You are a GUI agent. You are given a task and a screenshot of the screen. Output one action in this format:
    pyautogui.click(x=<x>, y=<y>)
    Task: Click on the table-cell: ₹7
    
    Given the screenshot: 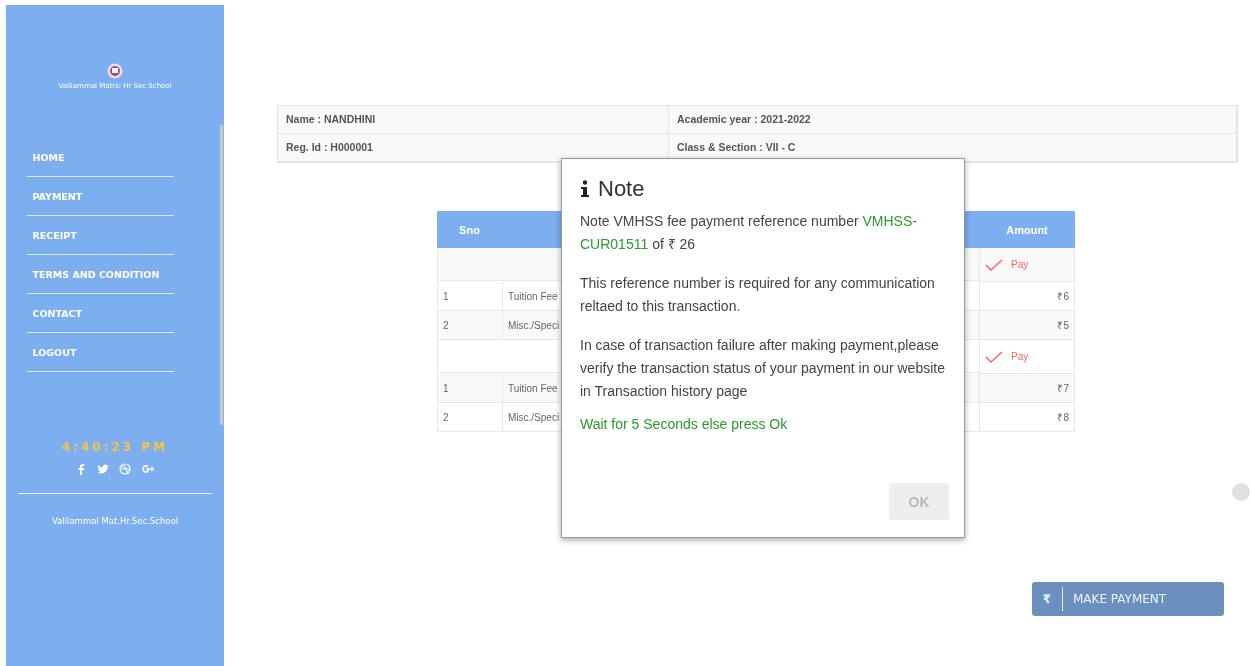 What is the action you would take?
    pyautogui.click(x=1027, y=388)
    